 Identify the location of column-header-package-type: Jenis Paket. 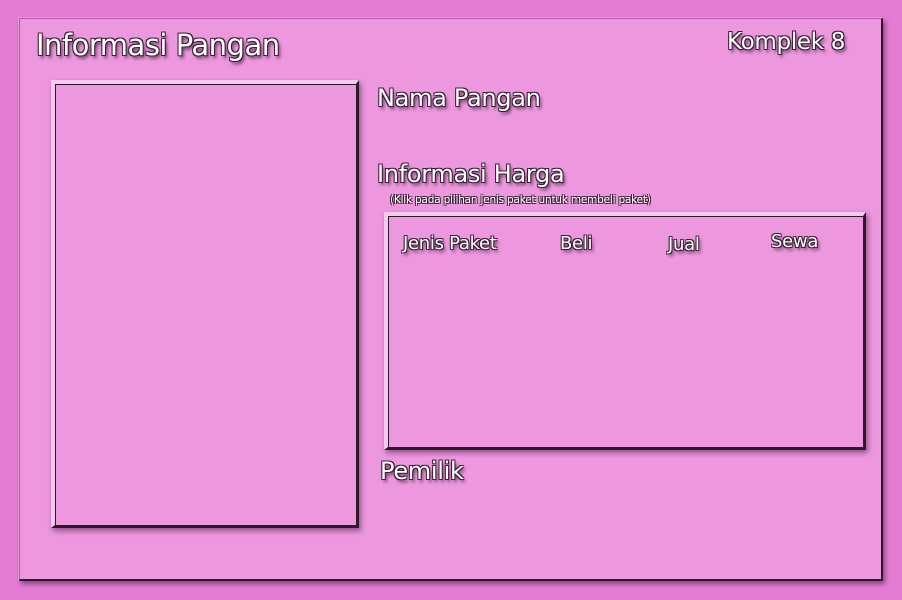
(450, 243).